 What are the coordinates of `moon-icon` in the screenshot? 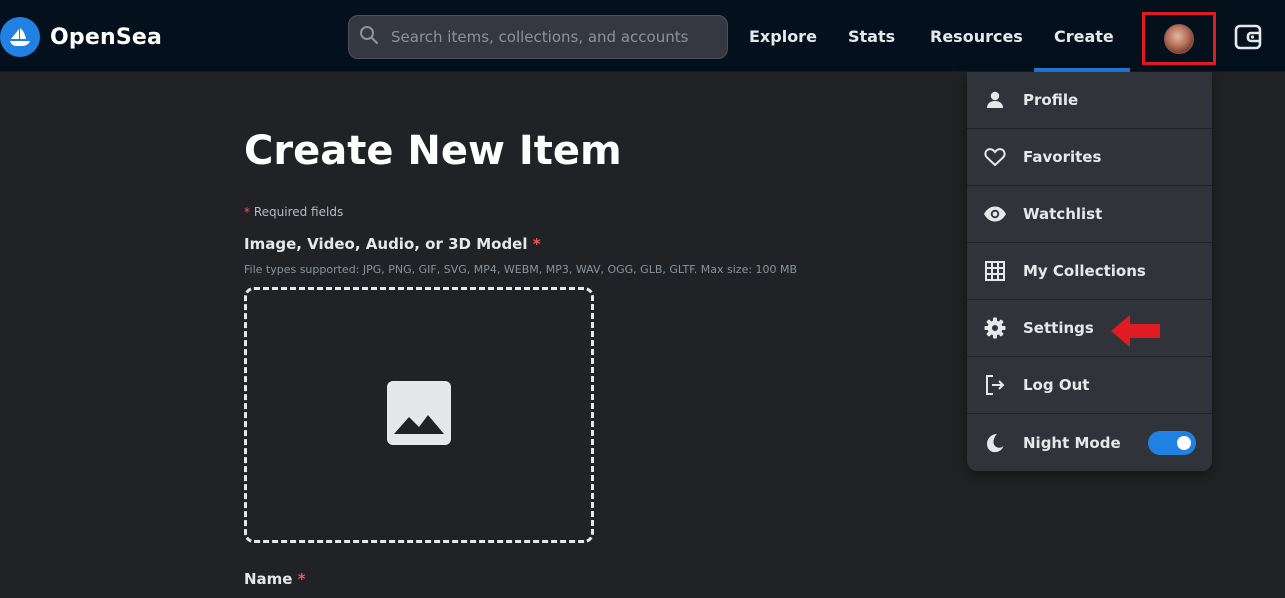 It's located at (995, 443).